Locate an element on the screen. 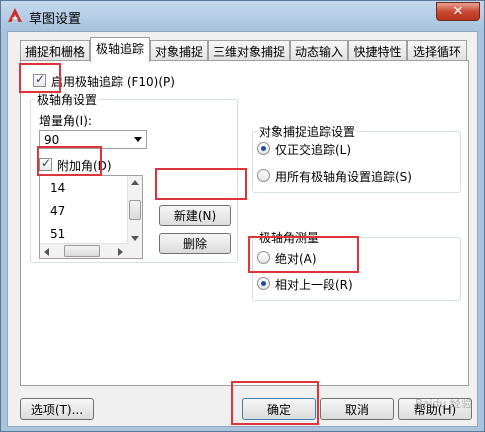  chevron-down-icon is located at coordinates (138, 139).